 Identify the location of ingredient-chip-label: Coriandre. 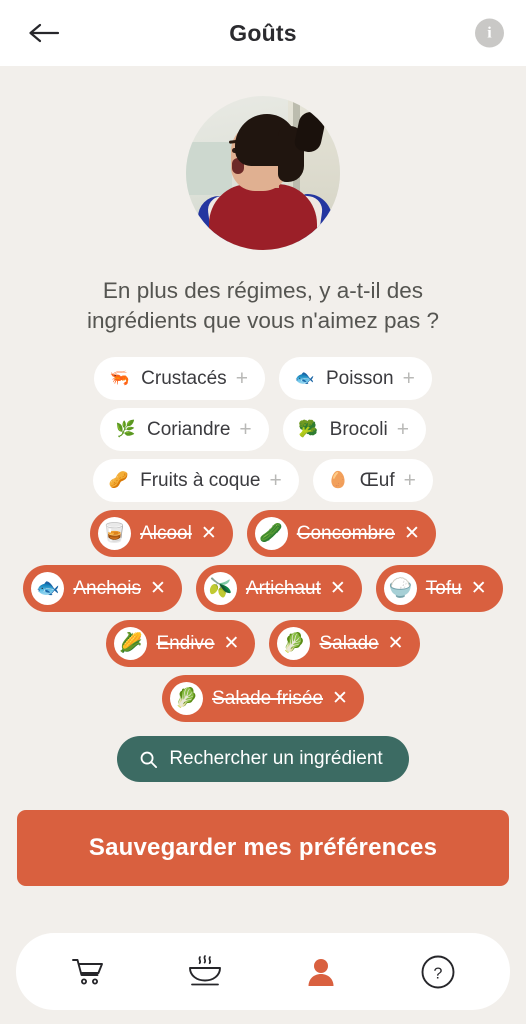
(188, 429).